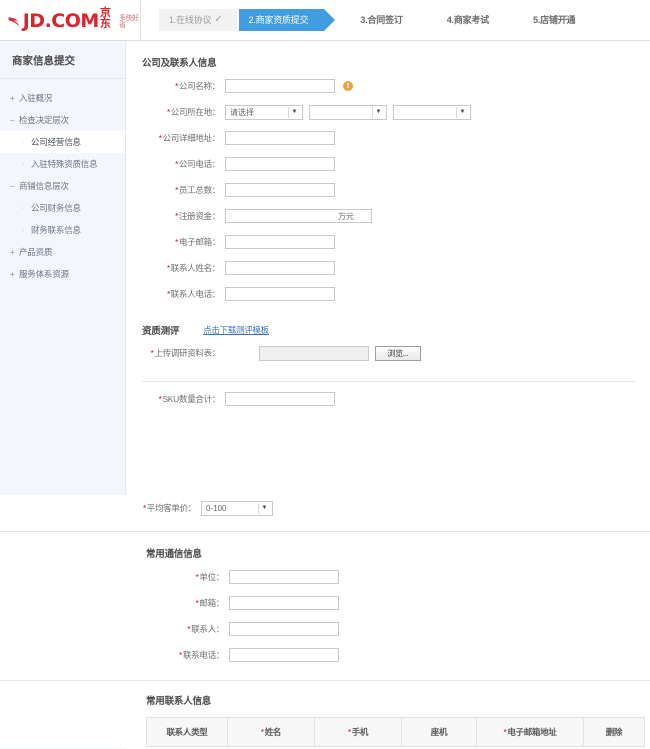 This screenshot has height=749, width=650. Describe the element at coordinates (284, 603) in the screenshot. I see `comm-email-input` at that location.